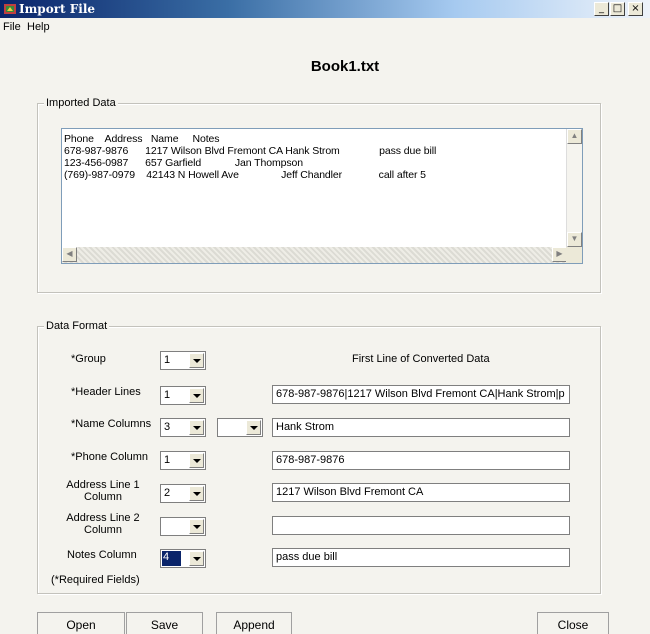  I want to click on header-lines-label: *Header Lines, so click(106, 392).